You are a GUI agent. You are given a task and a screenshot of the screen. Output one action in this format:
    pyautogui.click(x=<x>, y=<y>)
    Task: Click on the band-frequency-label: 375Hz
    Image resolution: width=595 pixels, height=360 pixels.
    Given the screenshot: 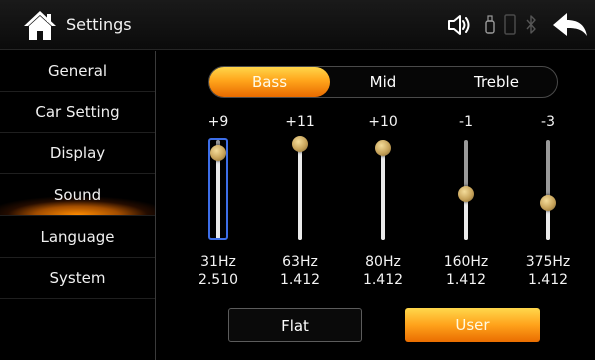 What is the action you would take?
    pyautogui.click(x=548, y=262)
    